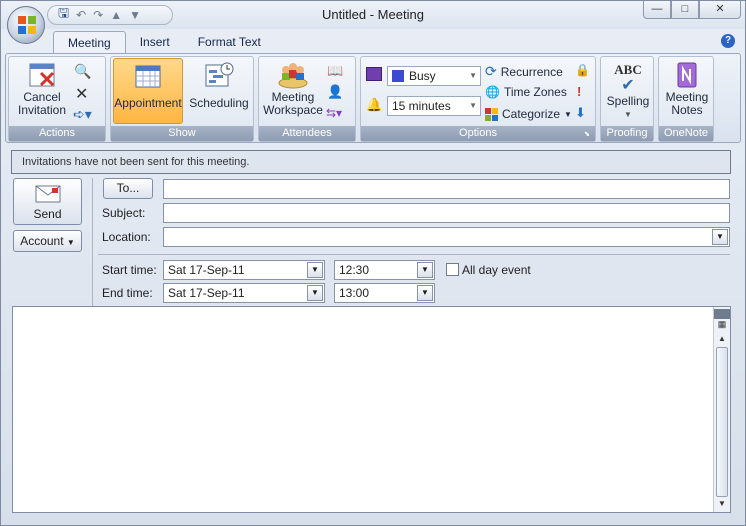 The image size is (746, 526). I want to click on cancel-label-2: Invitation, so click(42, 110).